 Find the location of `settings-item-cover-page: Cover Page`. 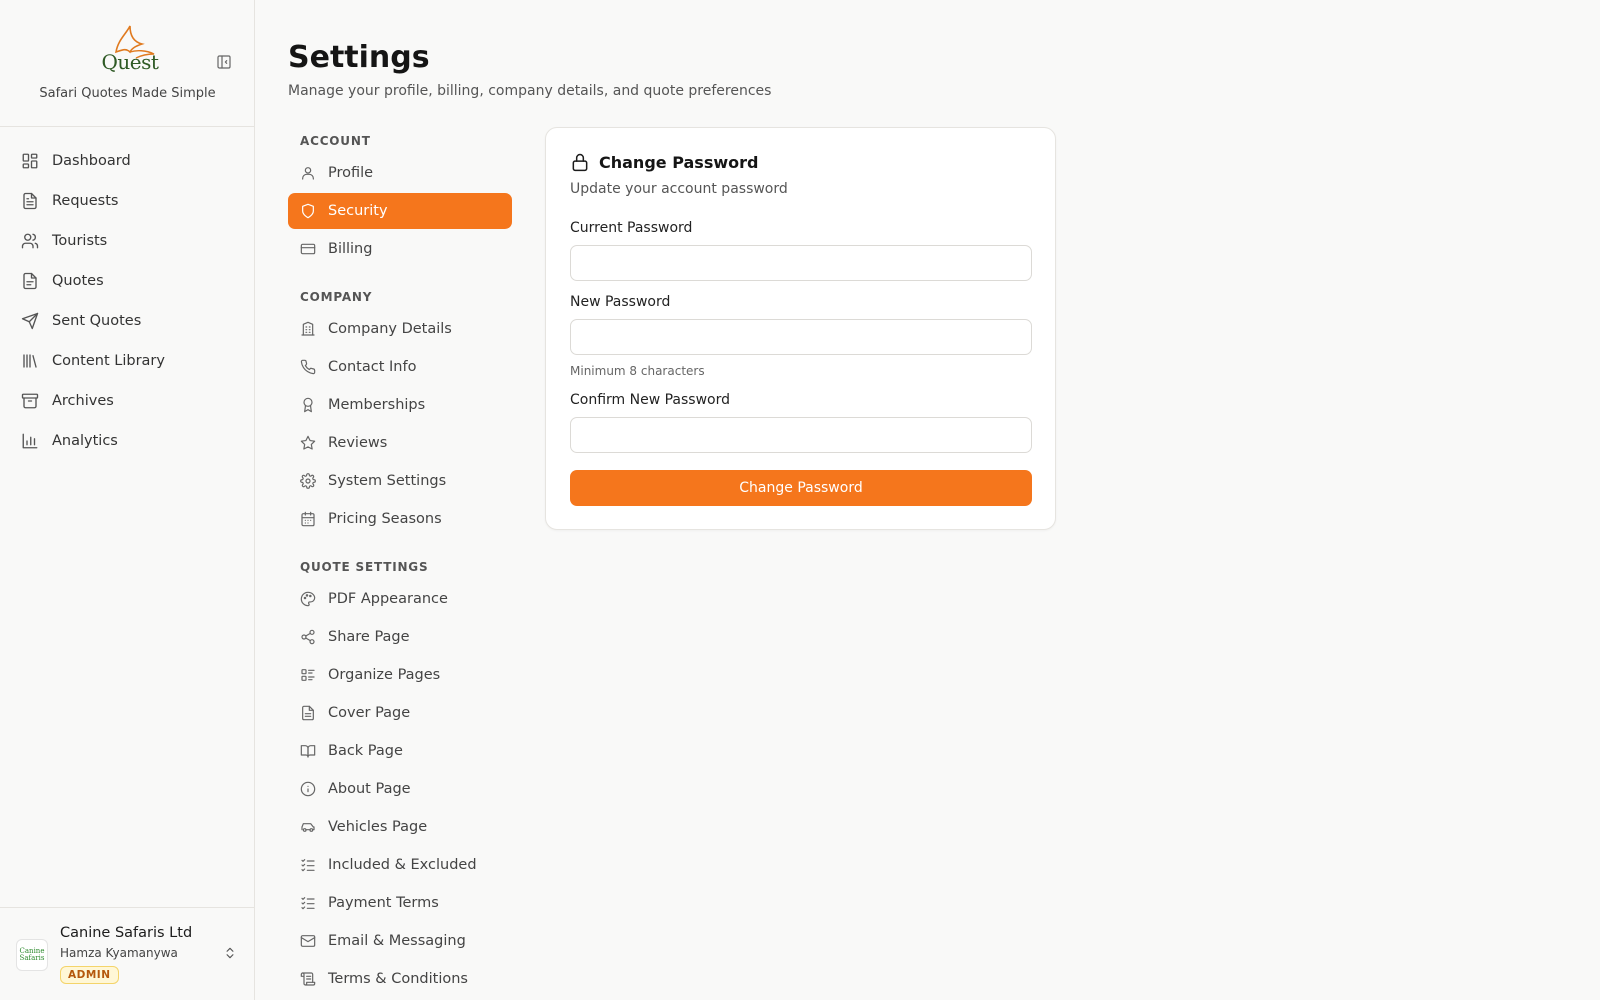

settings-item-cover-page: Cover Page is located at coordinates (400, 713).